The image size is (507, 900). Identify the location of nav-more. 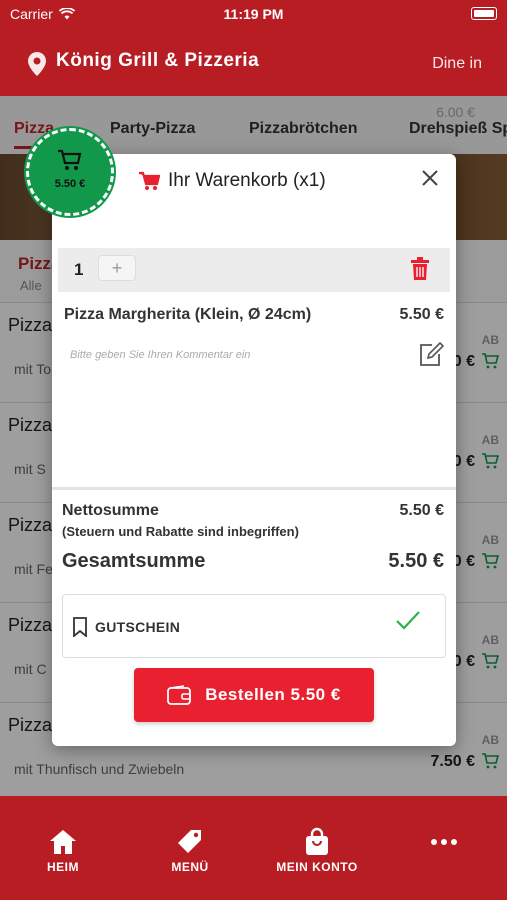
(444, 843).